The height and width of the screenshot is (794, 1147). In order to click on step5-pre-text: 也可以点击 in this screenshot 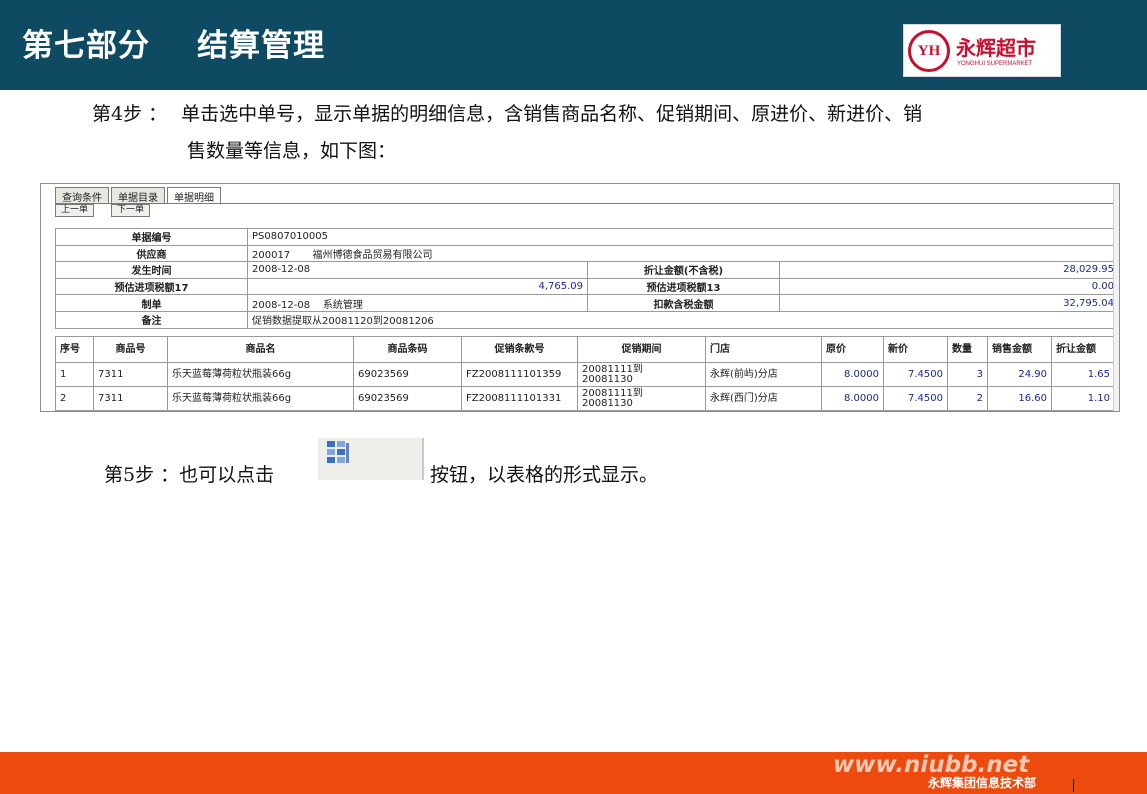, I will do `click(227, 475)`.